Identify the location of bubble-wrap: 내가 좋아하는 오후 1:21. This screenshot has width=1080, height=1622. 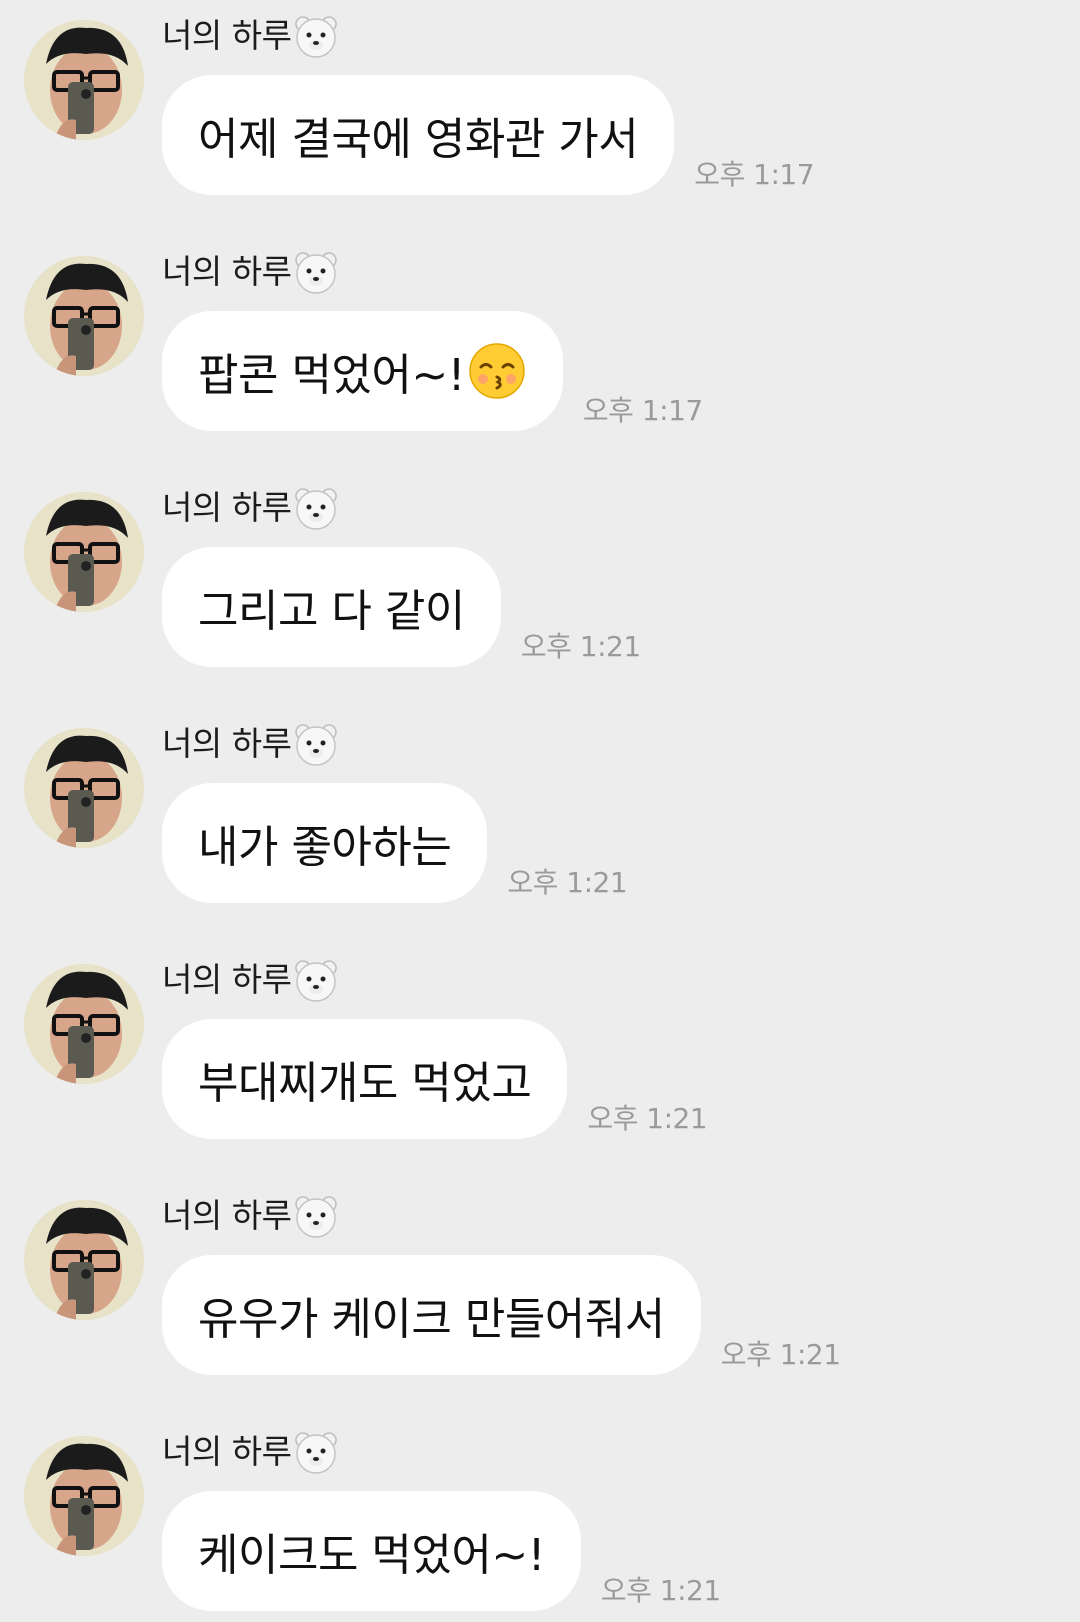
(395, 843).